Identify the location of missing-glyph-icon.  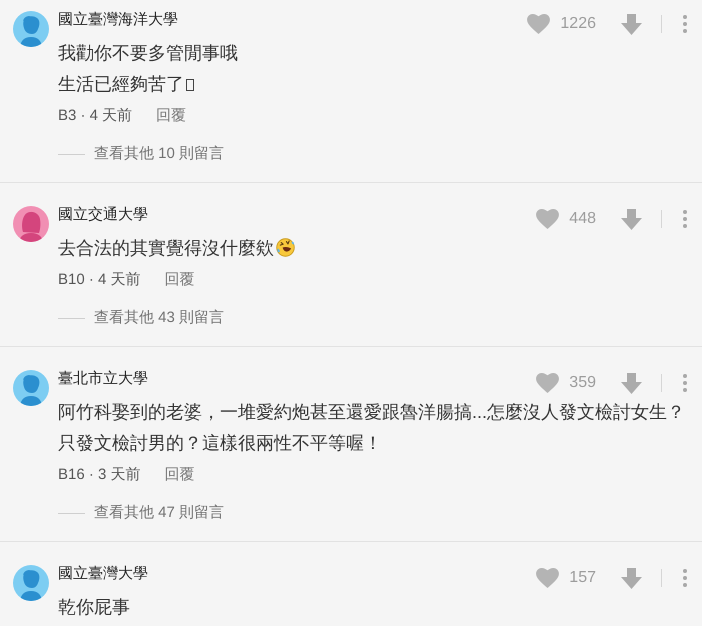
(190, 85).